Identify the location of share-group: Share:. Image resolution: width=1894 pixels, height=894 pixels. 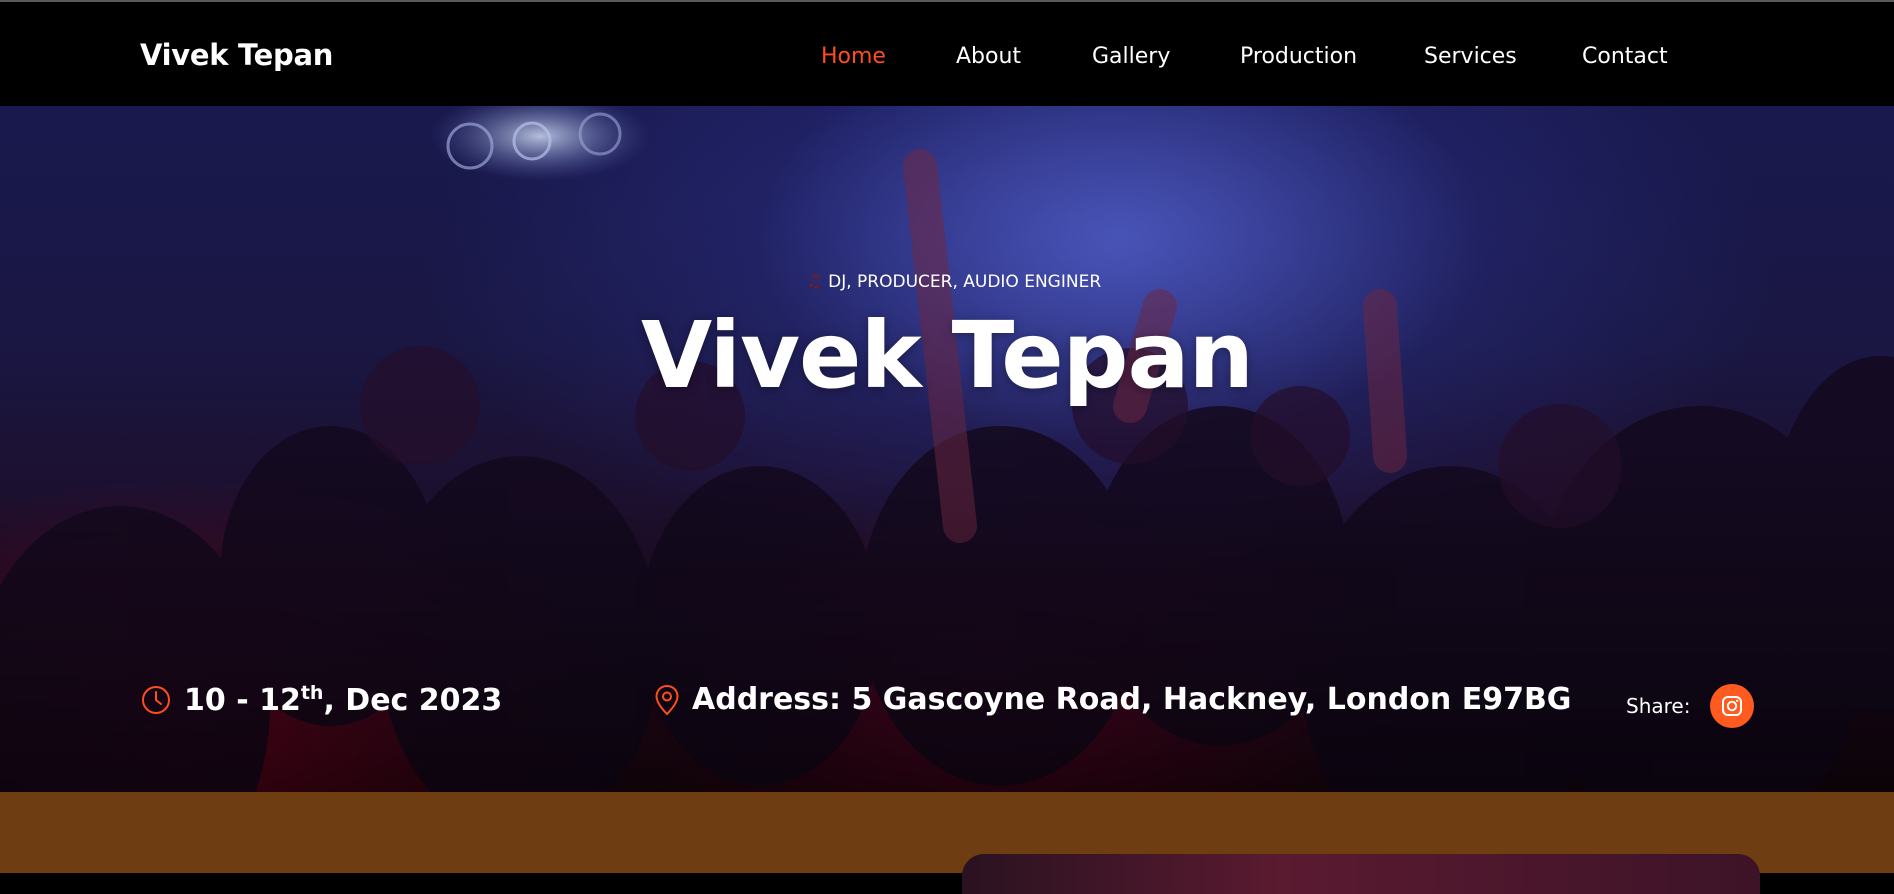
(1690, 706).